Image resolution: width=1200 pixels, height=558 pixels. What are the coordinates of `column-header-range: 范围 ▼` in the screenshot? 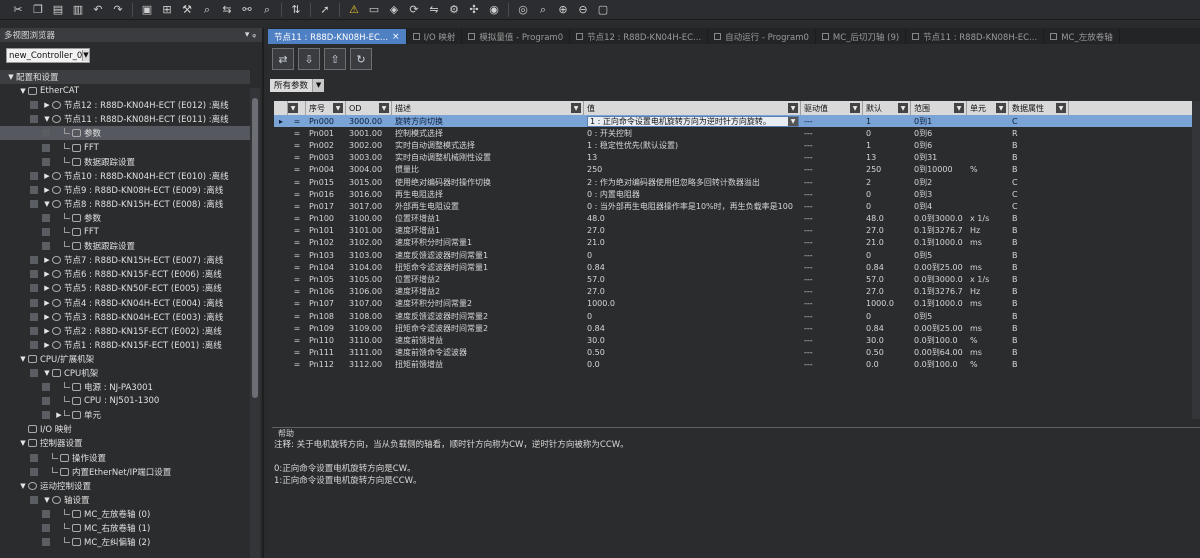 It's located at (939, 108).